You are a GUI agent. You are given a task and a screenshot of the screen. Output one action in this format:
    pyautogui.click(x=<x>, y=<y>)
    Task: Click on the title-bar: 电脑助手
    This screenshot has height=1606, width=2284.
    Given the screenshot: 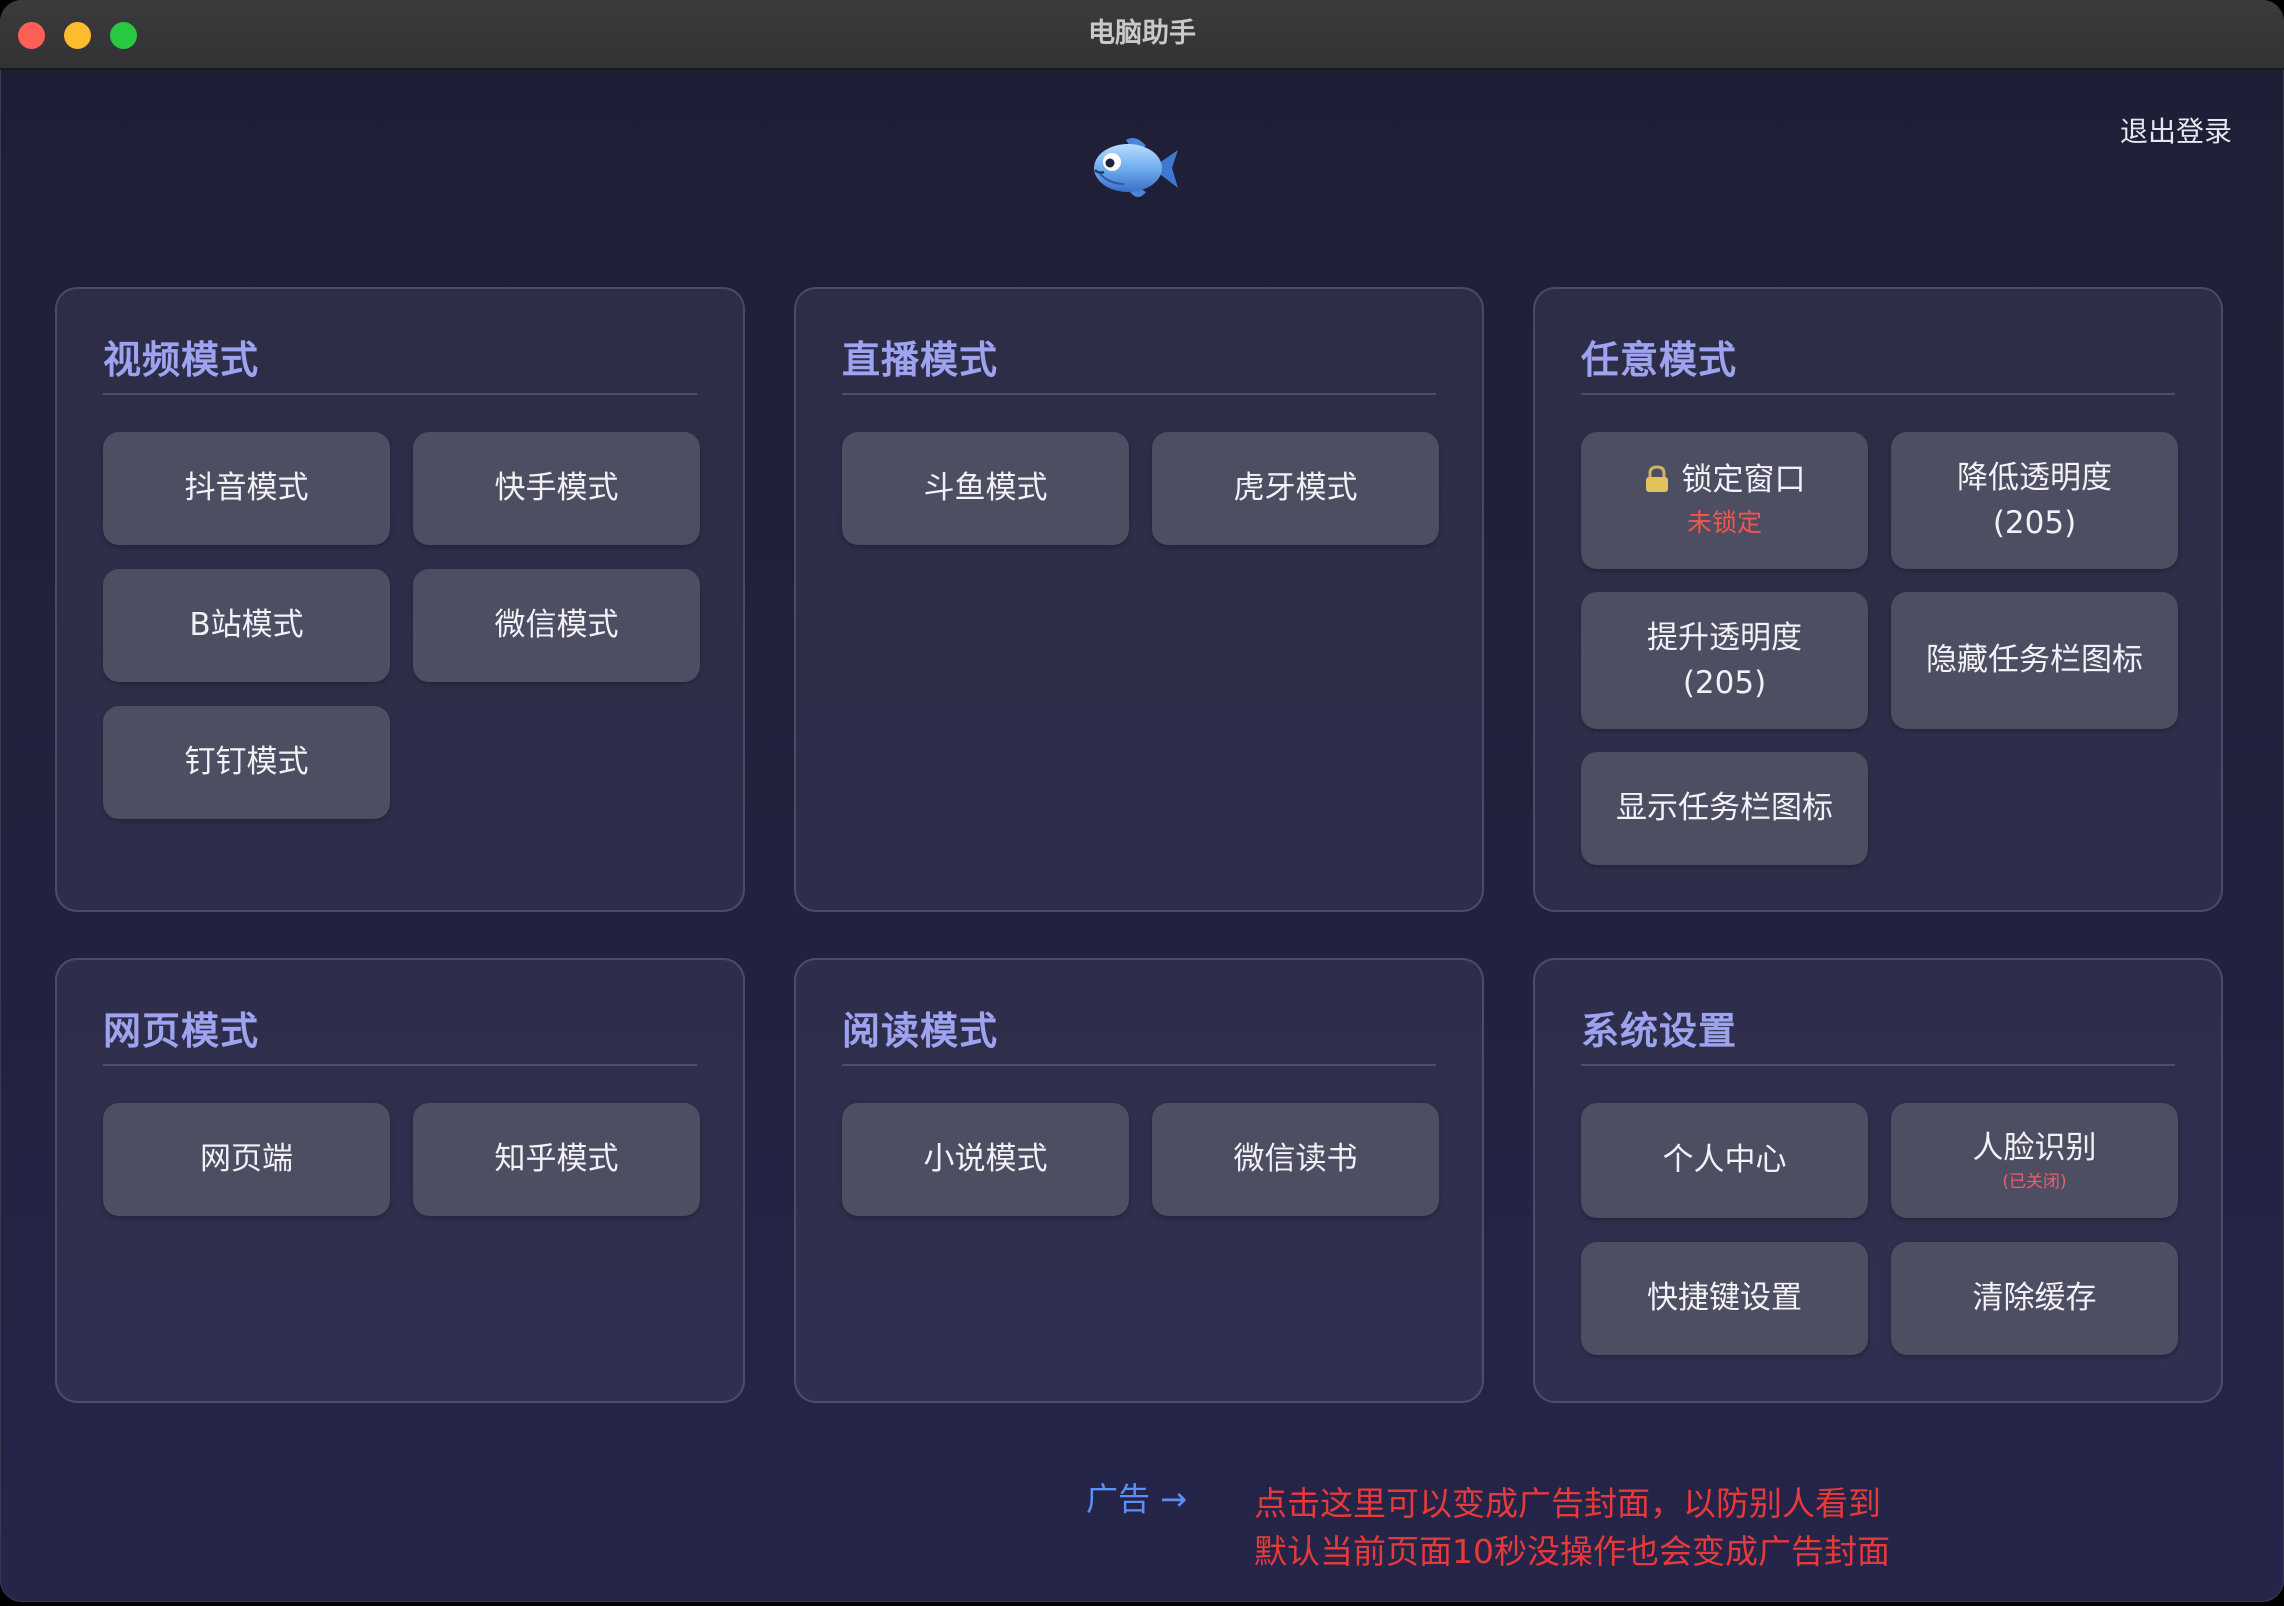 What is the action you would take?
    pyautogui.click(x=1142, y=35)
    